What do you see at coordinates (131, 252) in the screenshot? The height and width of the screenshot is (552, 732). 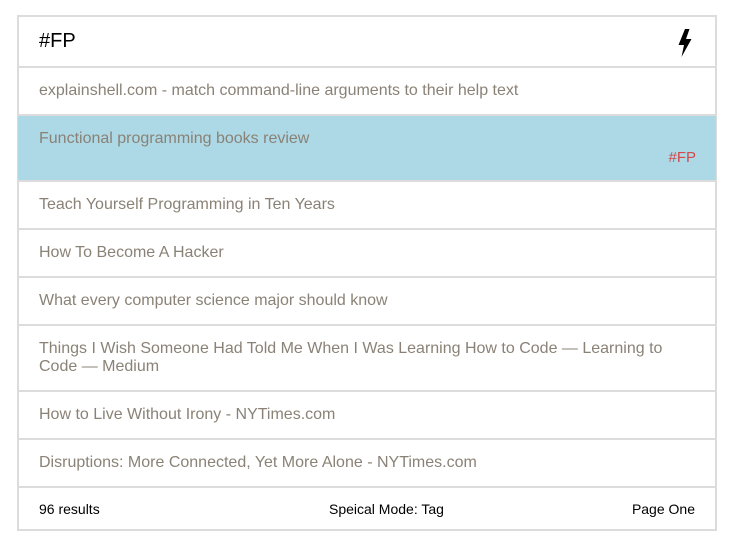 I see `result-title: How To Become A Hacker` at bounding box center [131, 252].